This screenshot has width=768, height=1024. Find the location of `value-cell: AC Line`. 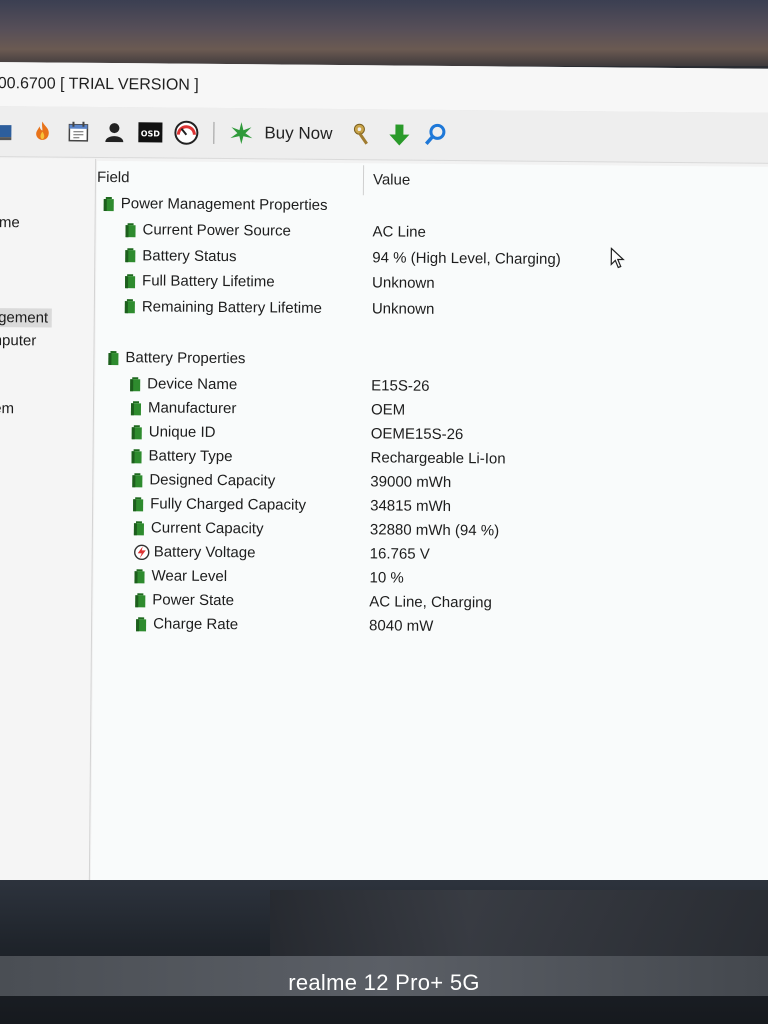

value-cell: AC Line is located at coordinates (399, 232).